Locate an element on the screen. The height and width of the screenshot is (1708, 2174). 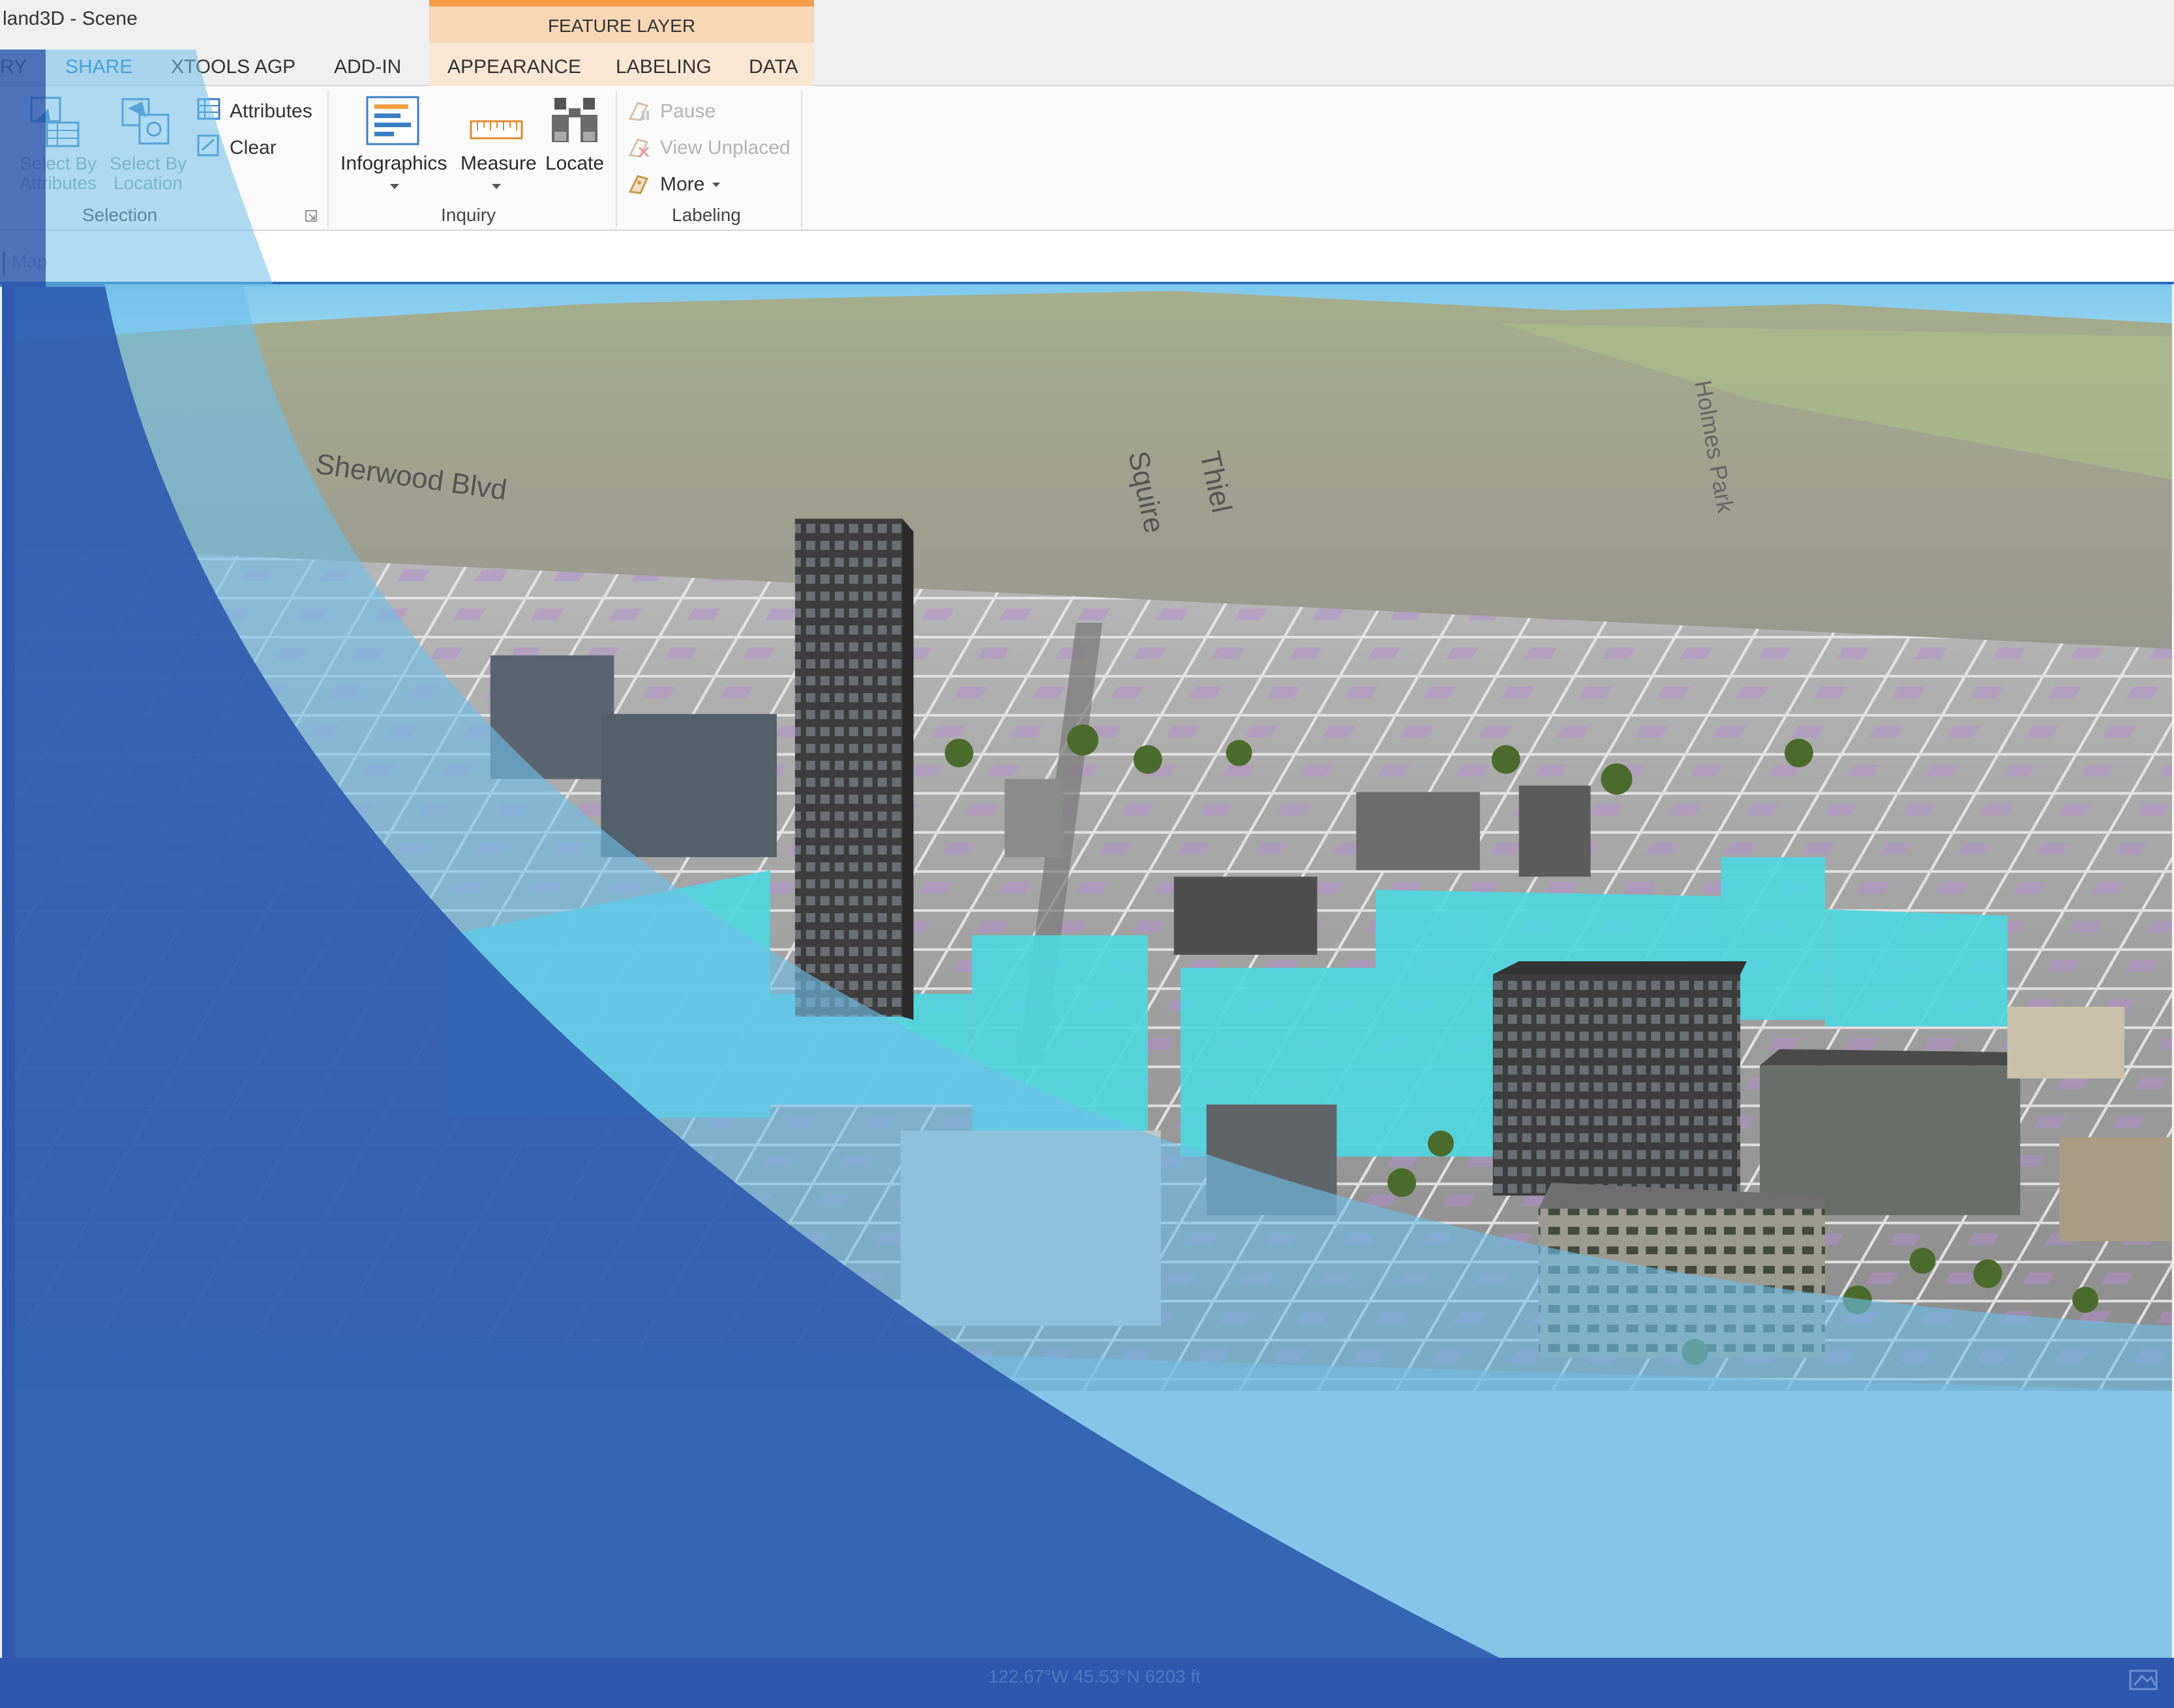
tab-appearance: APPEARANCE is located at coordinates (514, 67).